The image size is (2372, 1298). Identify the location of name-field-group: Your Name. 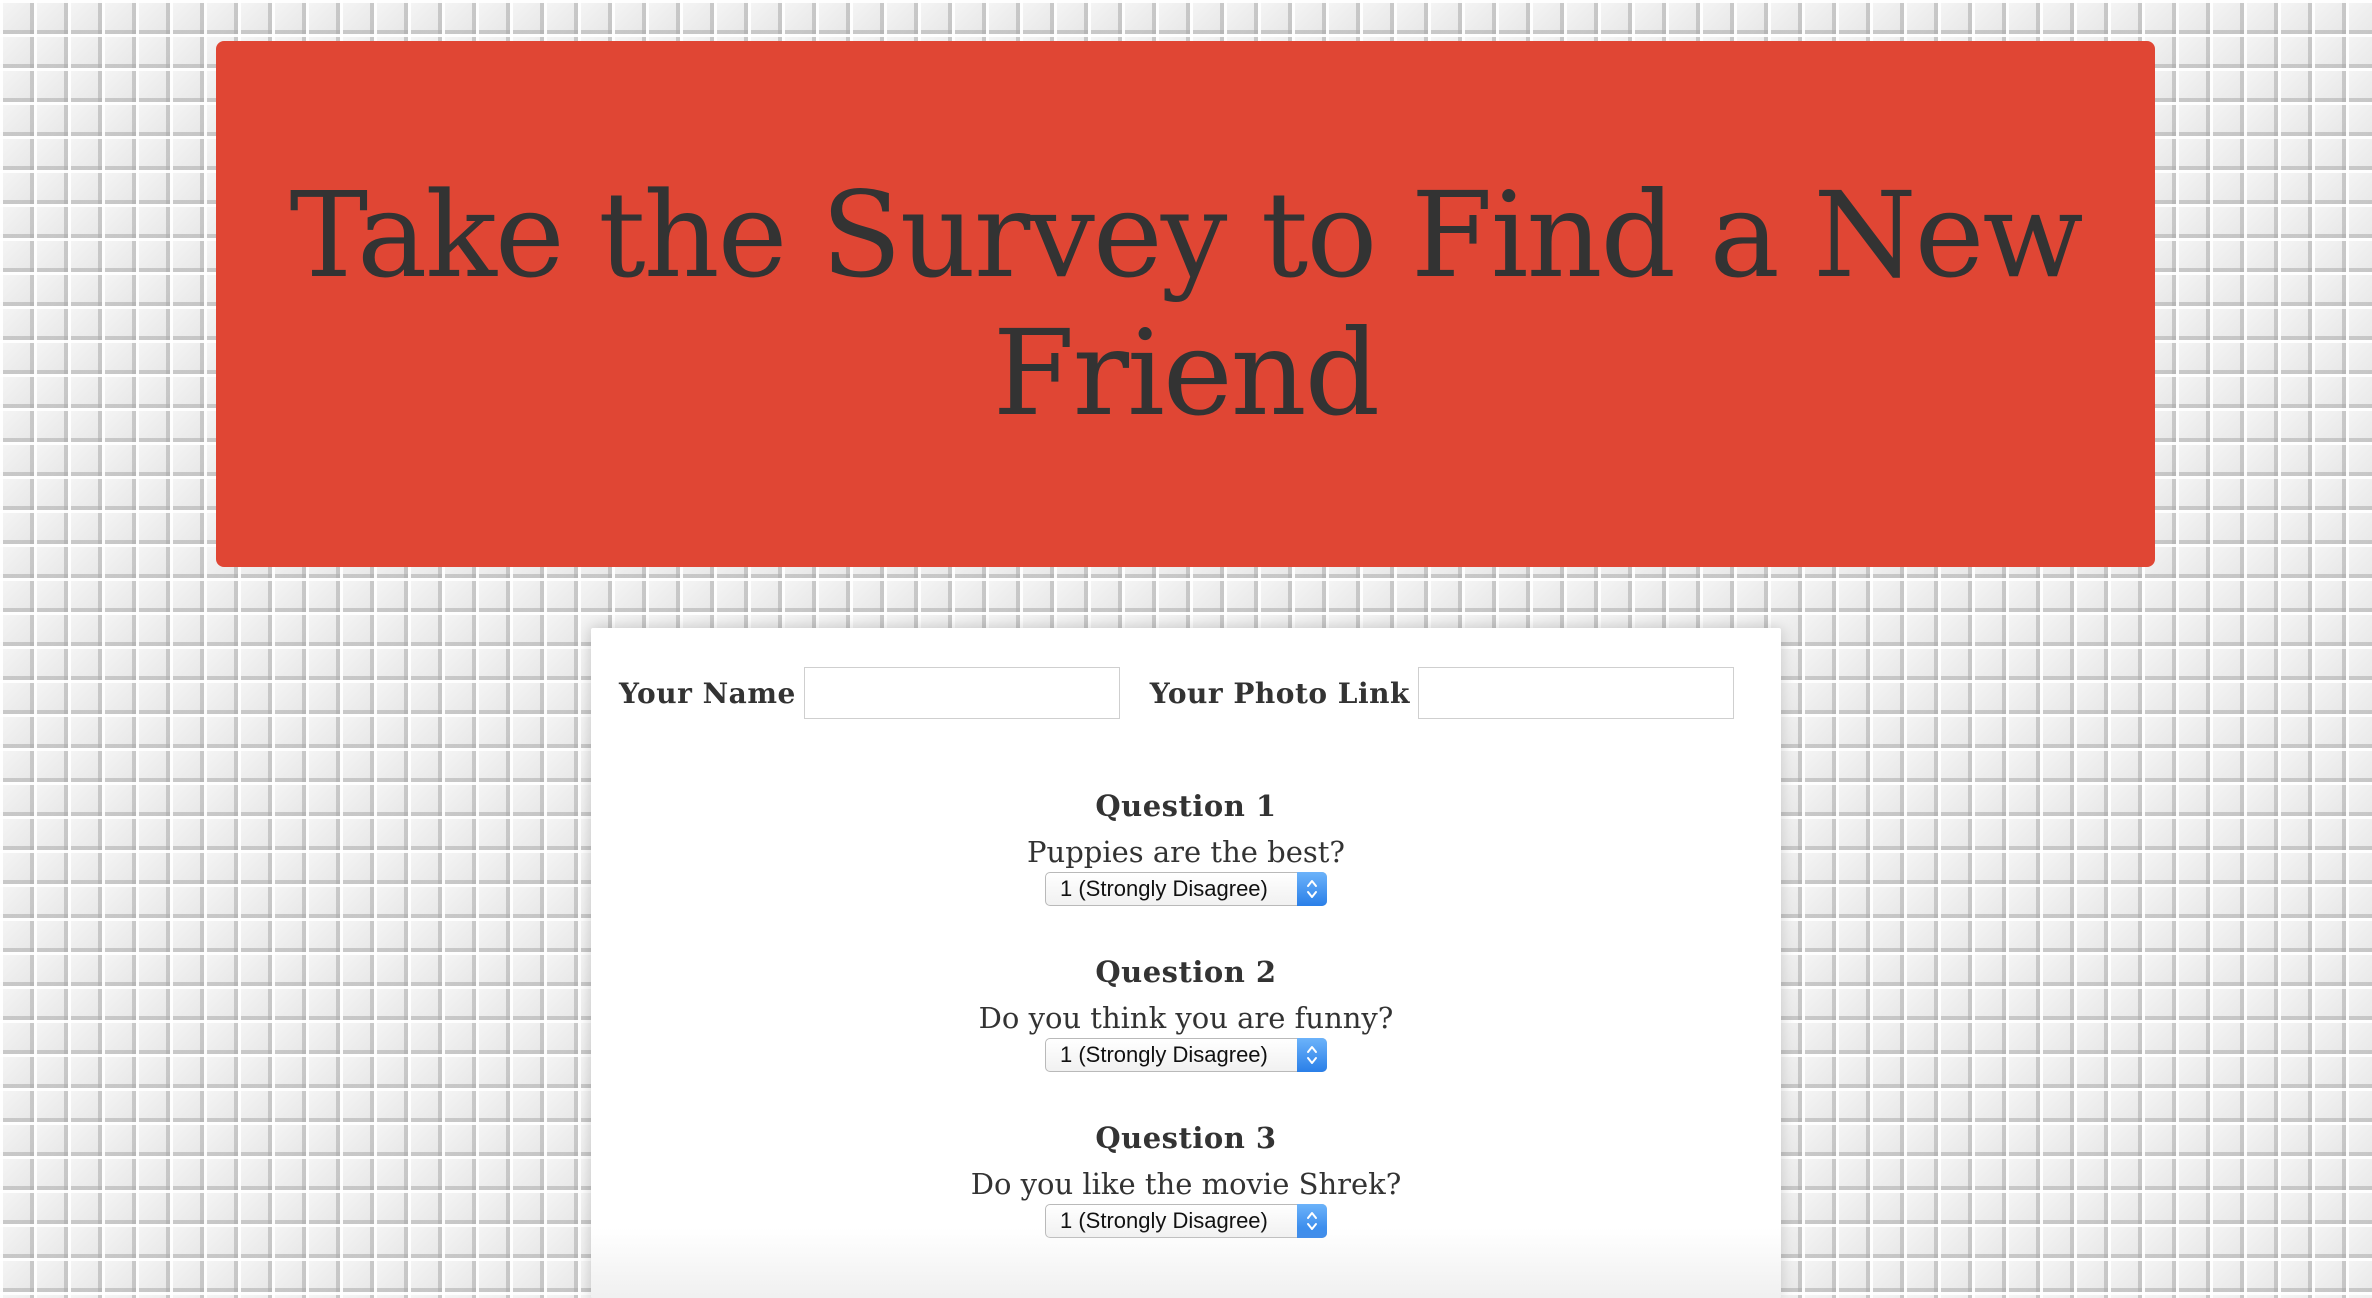
(869, 693).